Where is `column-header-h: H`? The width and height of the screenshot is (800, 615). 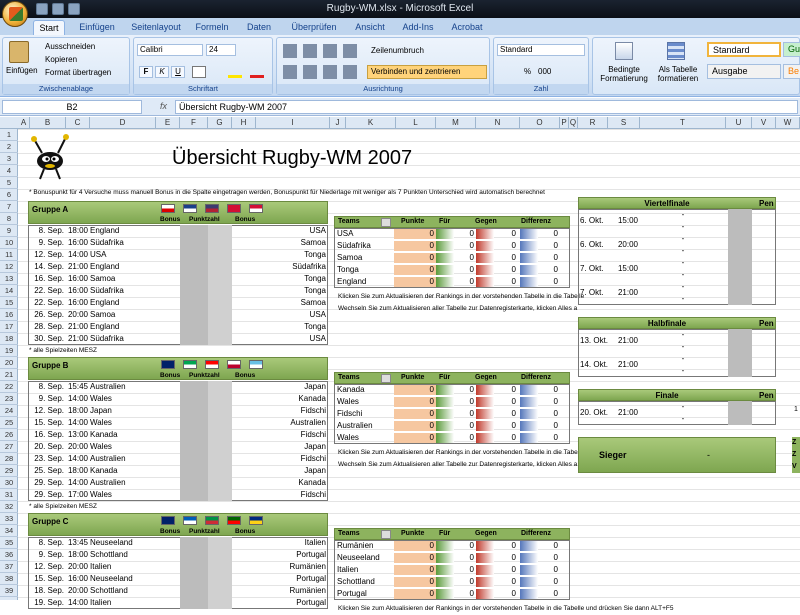
column-header-h: H is located at coordinates (244, 123).